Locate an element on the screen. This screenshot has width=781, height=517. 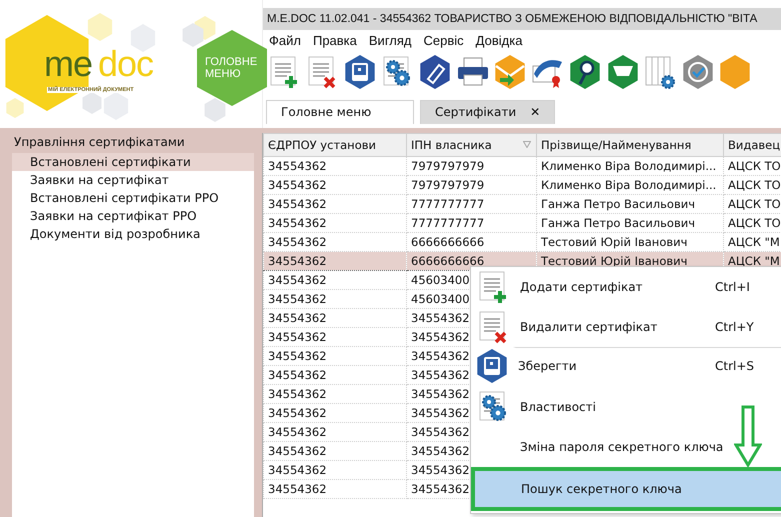
menu-item: Сервіс is located at coordinates (444, 41).